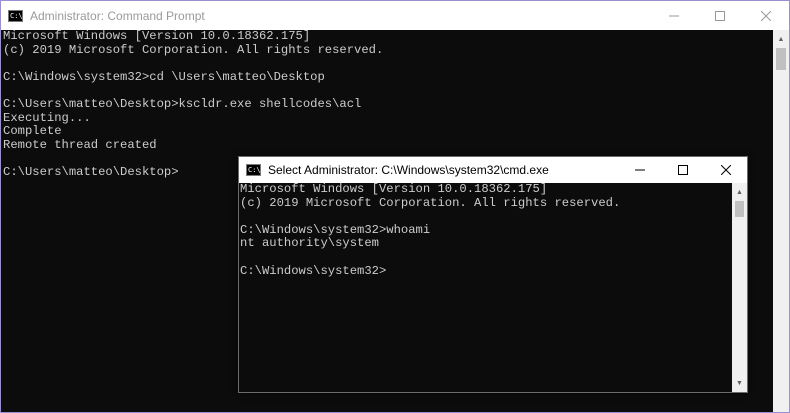 This screenshot has height=413, width=790. I want to click on main-title-bar: C:\ Administrator: Command Prompt, so click(395, 15).